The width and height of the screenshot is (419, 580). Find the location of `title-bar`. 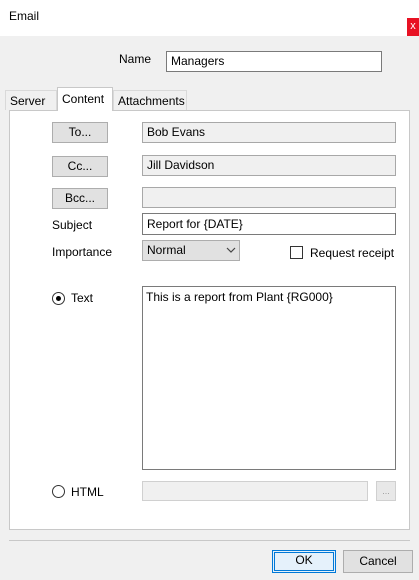

title-bar is located at coordinates (209, 18).